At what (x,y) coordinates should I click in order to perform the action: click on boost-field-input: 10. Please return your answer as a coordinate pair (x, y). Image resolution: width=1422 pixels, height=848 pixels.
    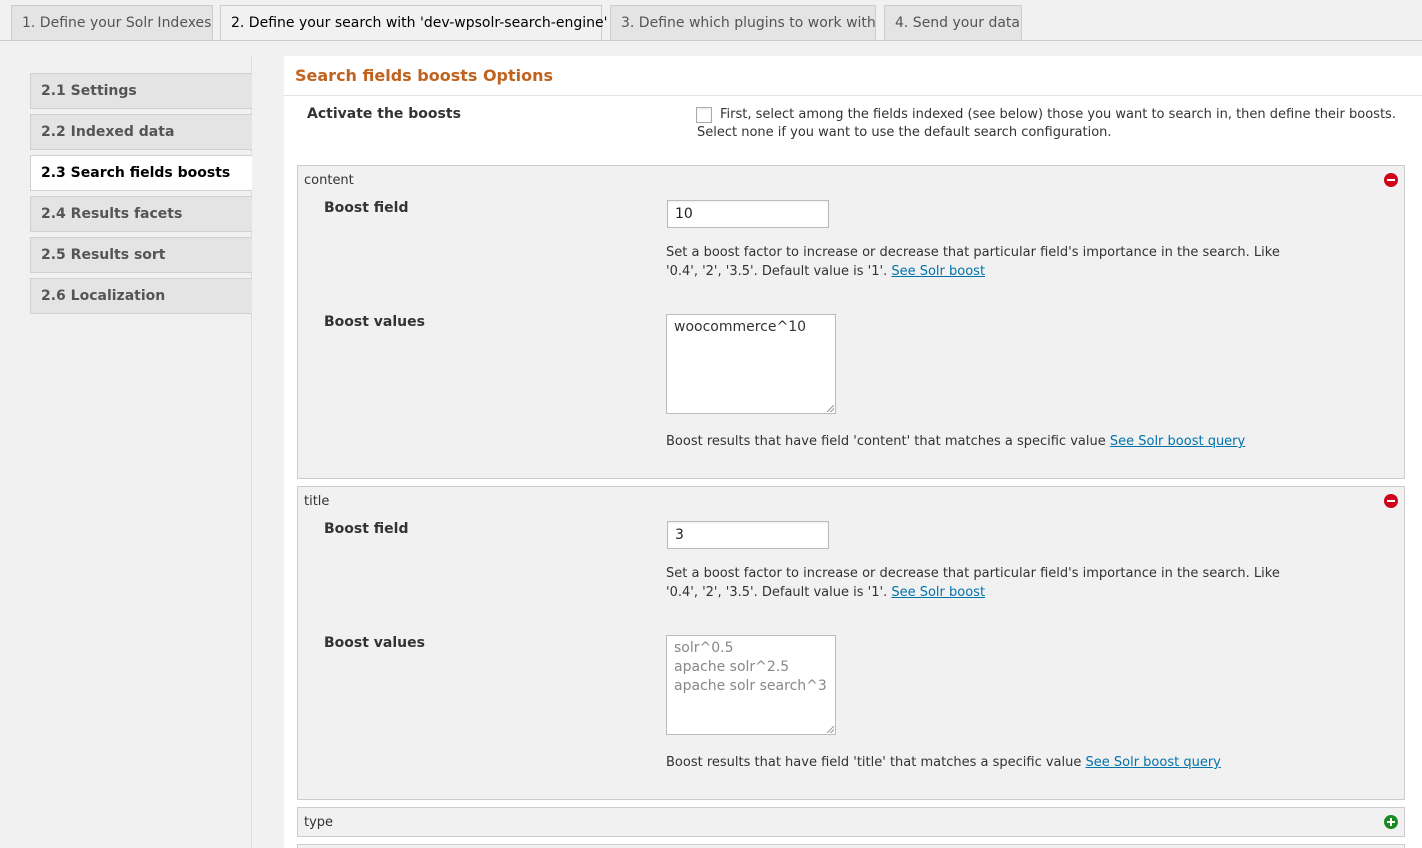
    Looking at the image, I should click on (748, 214).